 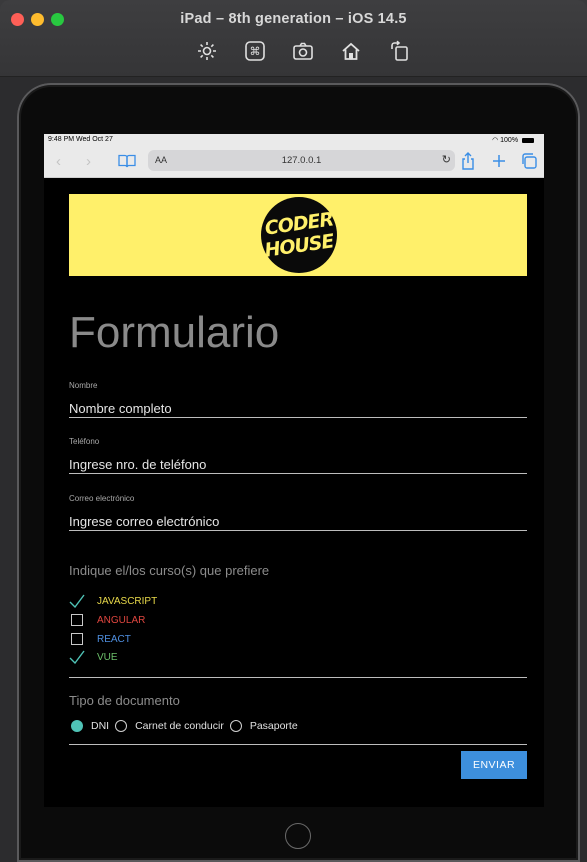 I want to click on radio-carnet, so click(x=121, y=726).